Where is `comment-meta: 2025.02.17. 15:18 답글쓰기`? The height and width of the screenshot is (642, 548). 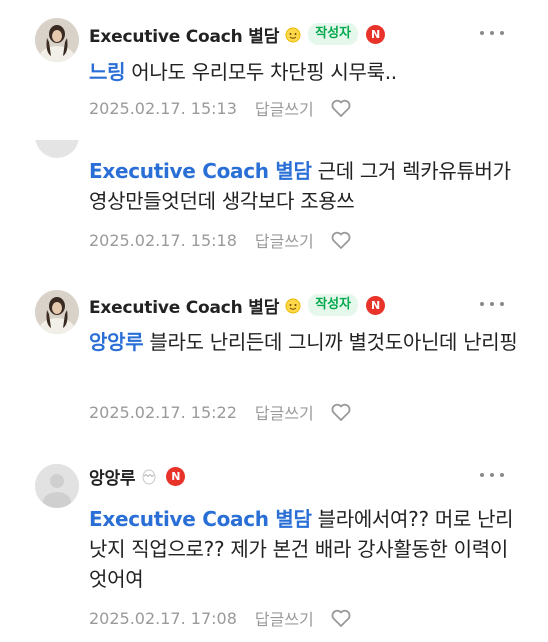 comment-meta: 2025.02.17. 15:18 답글쓰기 is located at coordinates (220, 240).